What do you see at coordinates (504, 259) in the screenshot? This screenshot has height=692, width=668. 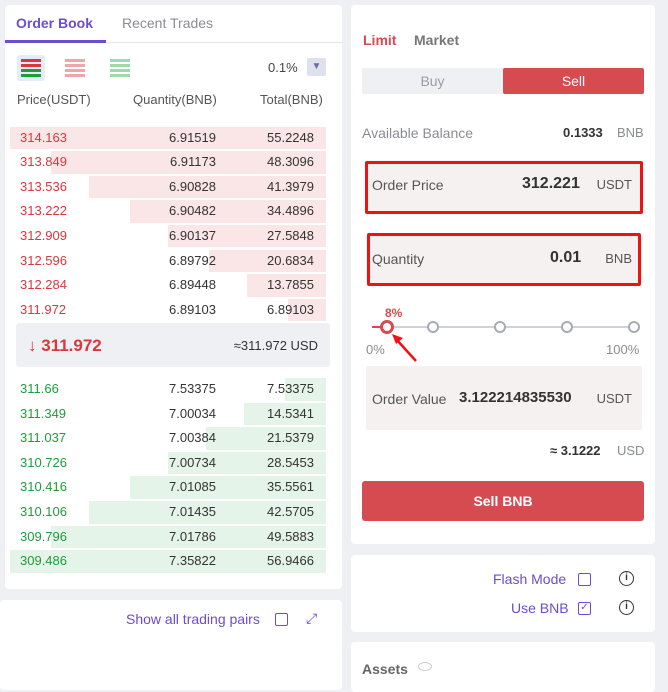 I see `quantity-highlight` at bounding box center [504, 259].